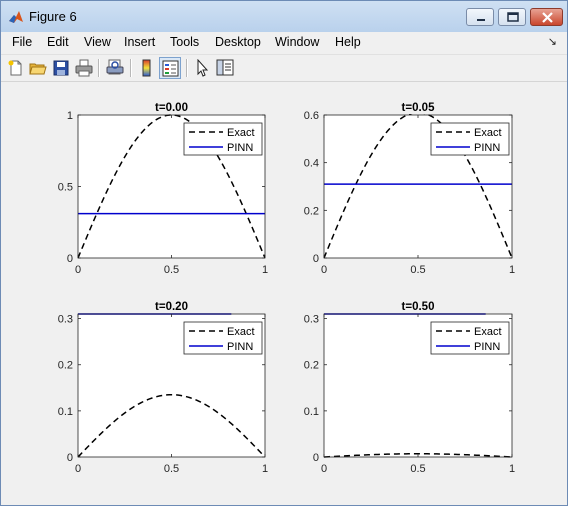 The width and height of the screenshot is (570, 508). I want to click on maximize-icon, so click(513, 17).